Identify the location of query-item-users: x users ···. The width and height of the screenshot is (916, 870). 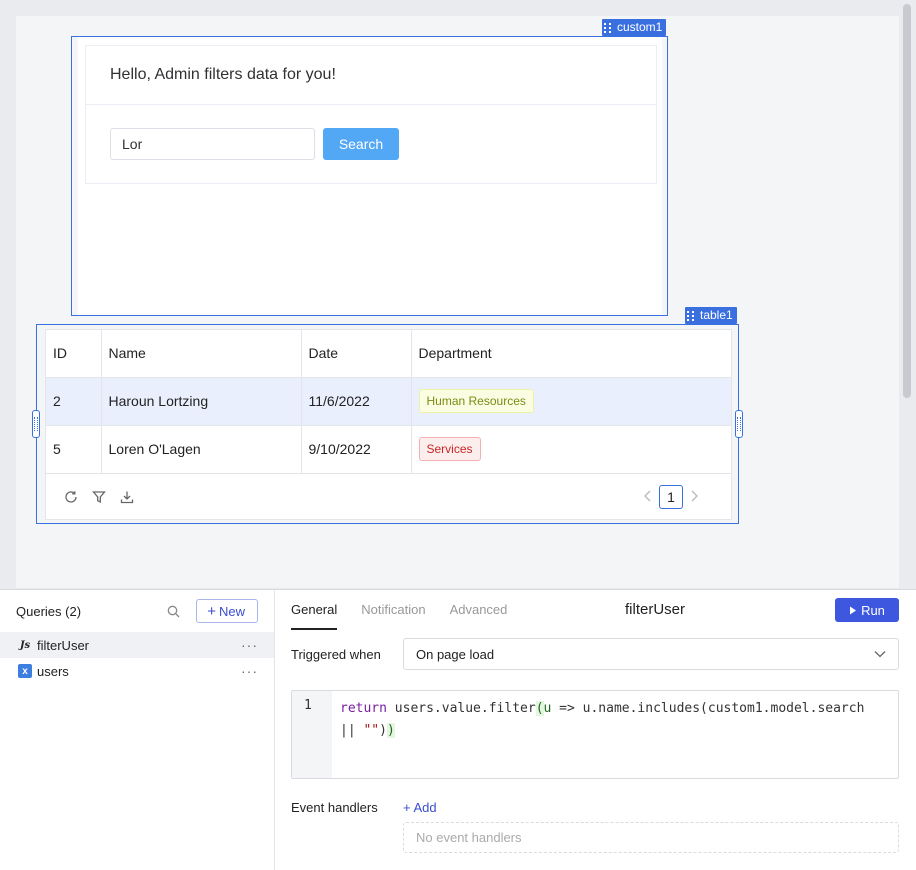
(137, 671).